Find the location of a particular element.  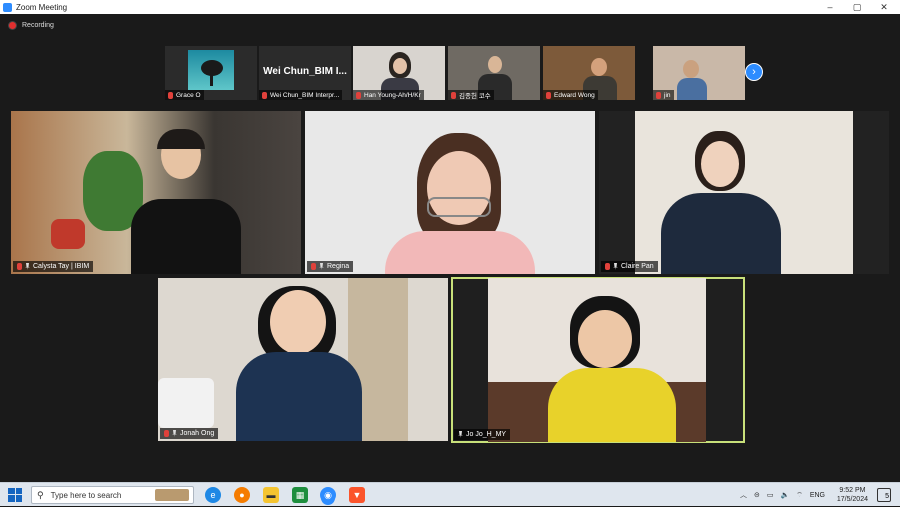

battery-icon: ▭ is located at coordinates (770, 495).